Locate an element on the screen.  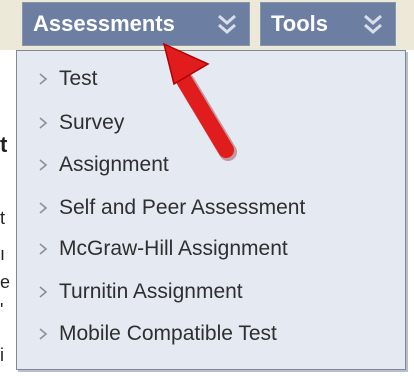
menu-item-label: Self and Peer Assessment is located at coordinates (182, 207).